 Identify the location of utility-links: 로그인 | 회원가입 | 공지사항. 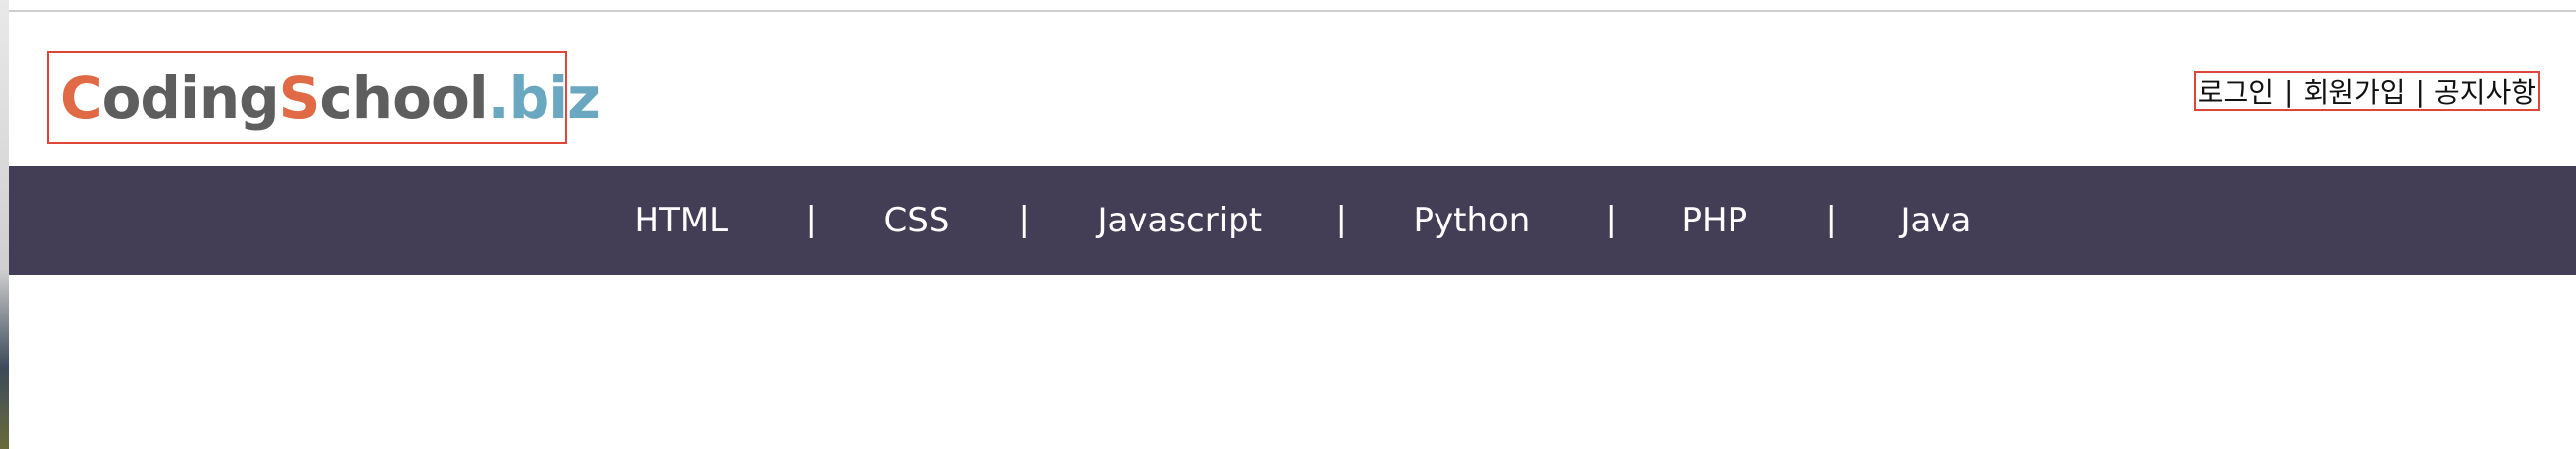
(2367, 91).